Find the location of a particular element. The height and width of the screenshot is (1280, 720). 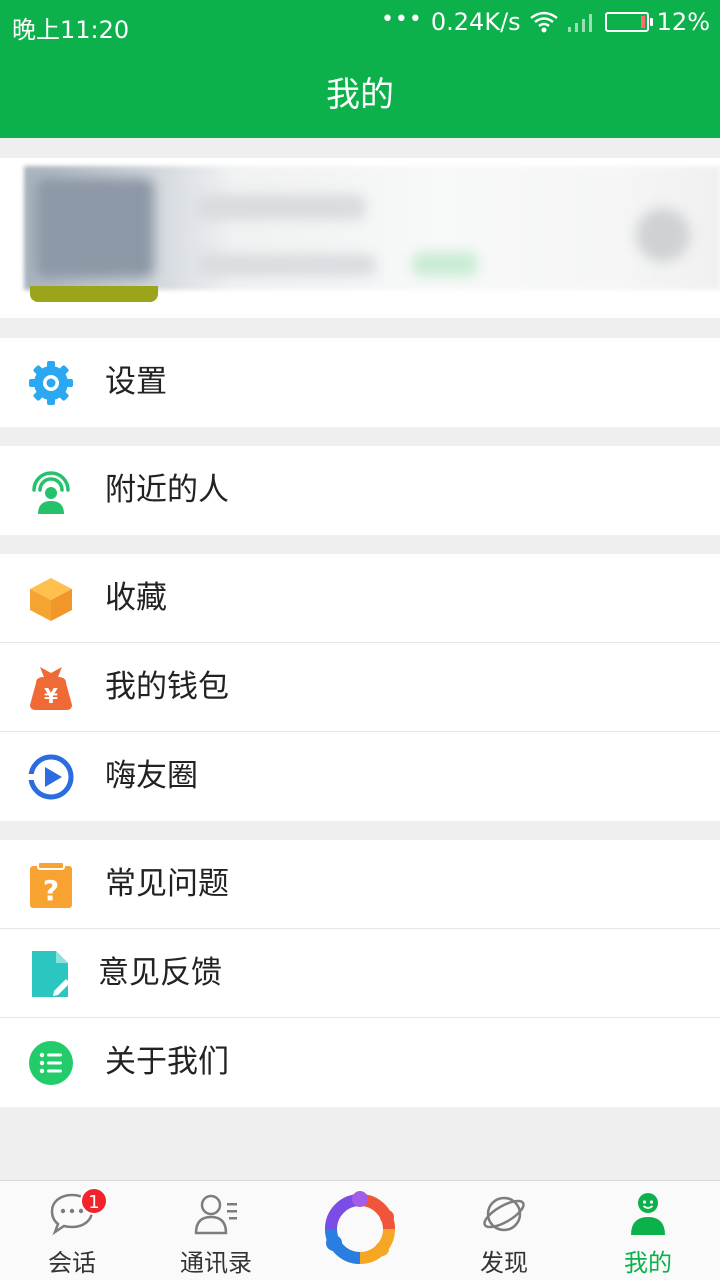

center-ring-icon is located at coordinates (360, 1227).